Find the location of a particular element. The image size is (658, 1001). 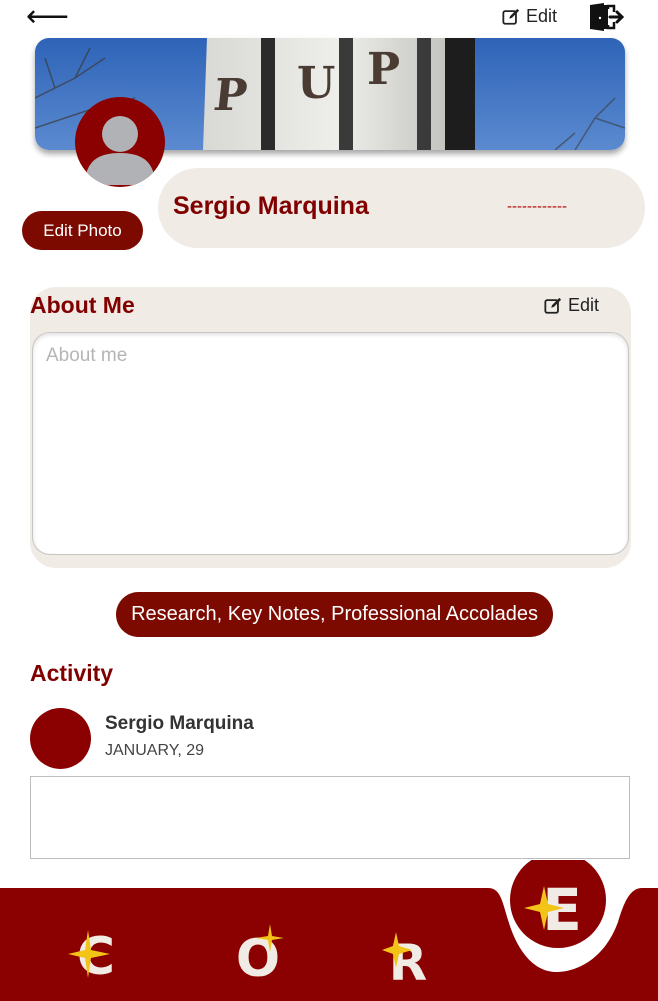

about-edit-button: Edit is located at coordinates (571, 305).